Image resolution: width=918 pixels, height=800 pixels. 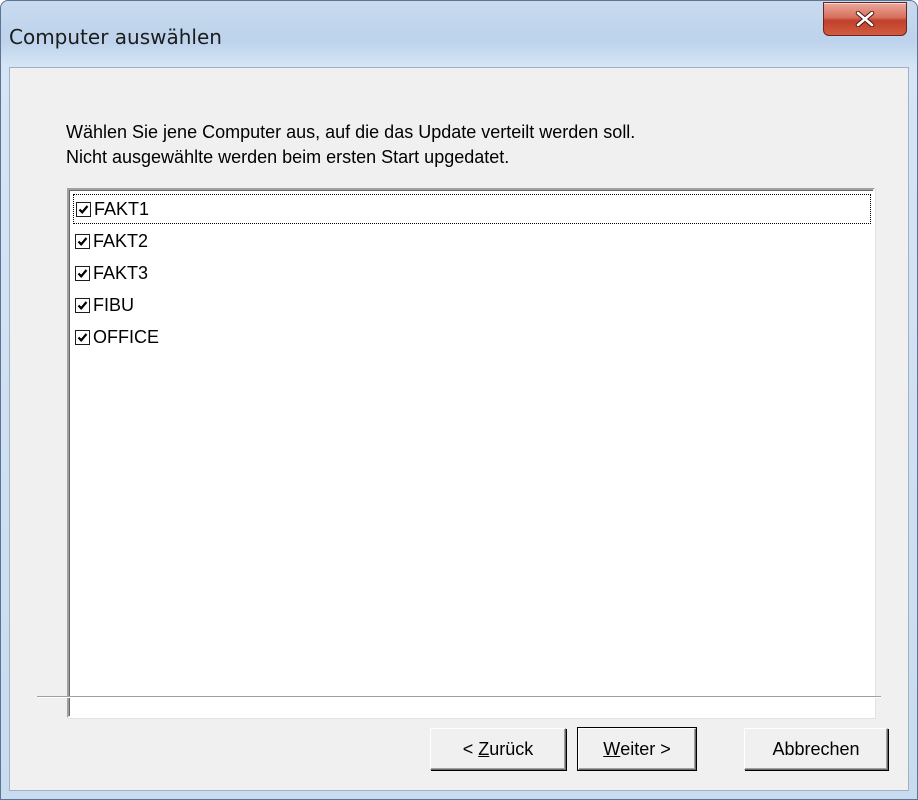 I want to click on list-item-fibu: FIBU, so click(x=472, y=305).